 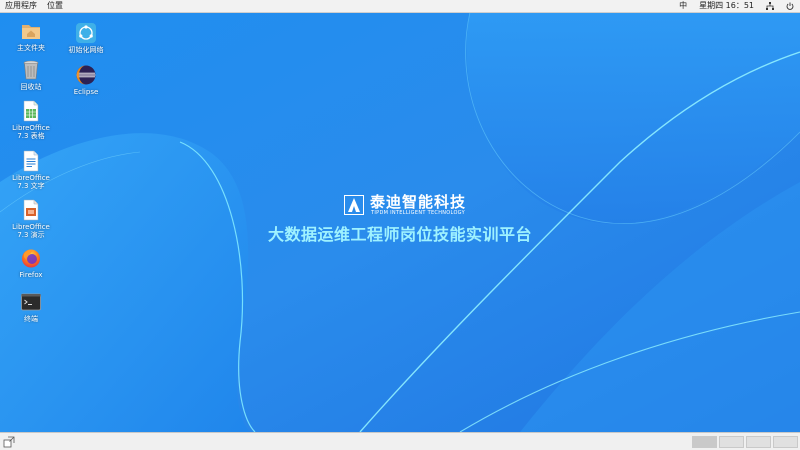 I want to click on tipdm-logo-icon, so click(x=353, y=205).